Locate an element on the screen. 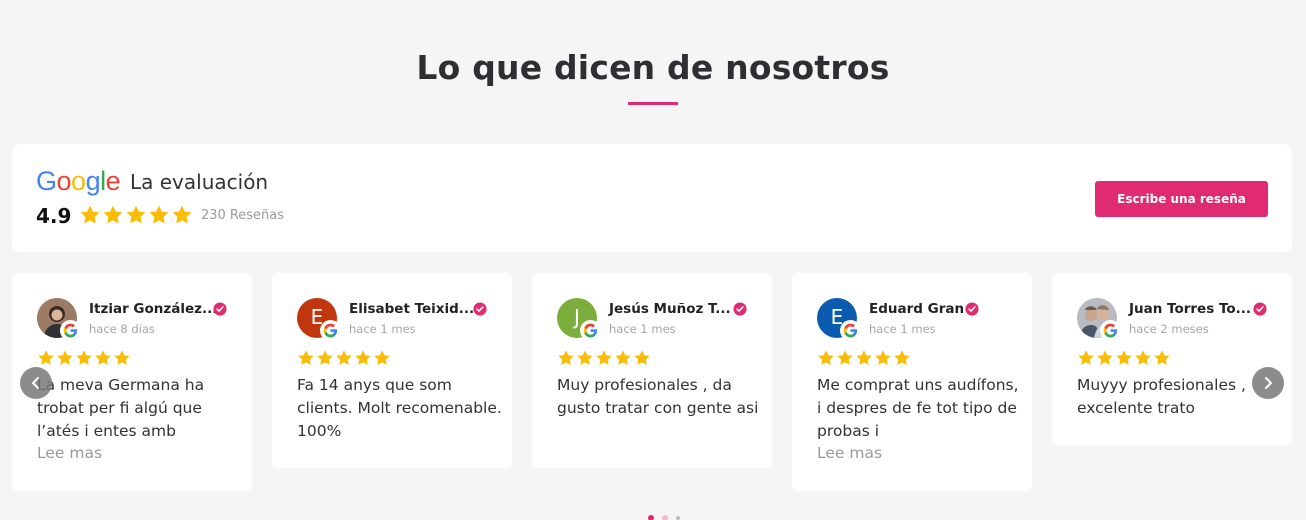 The width and height of the screenshot is (1306, 520). title-underline is located at coordinates (653, 103).